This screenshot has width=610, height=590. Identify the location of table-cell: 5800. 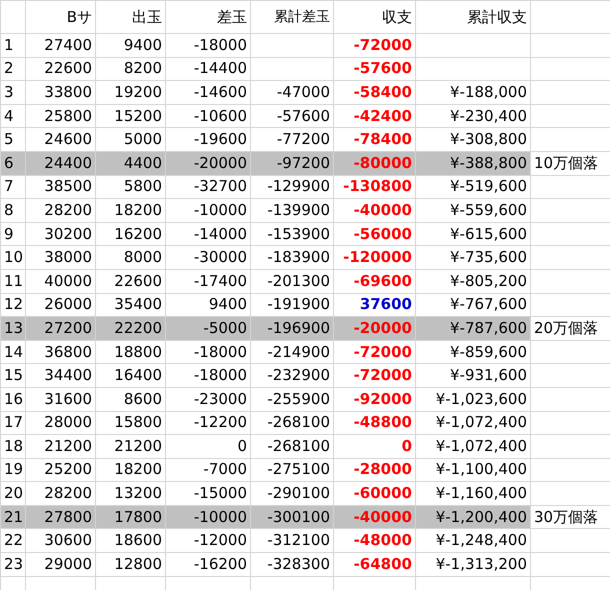
(143, 186).